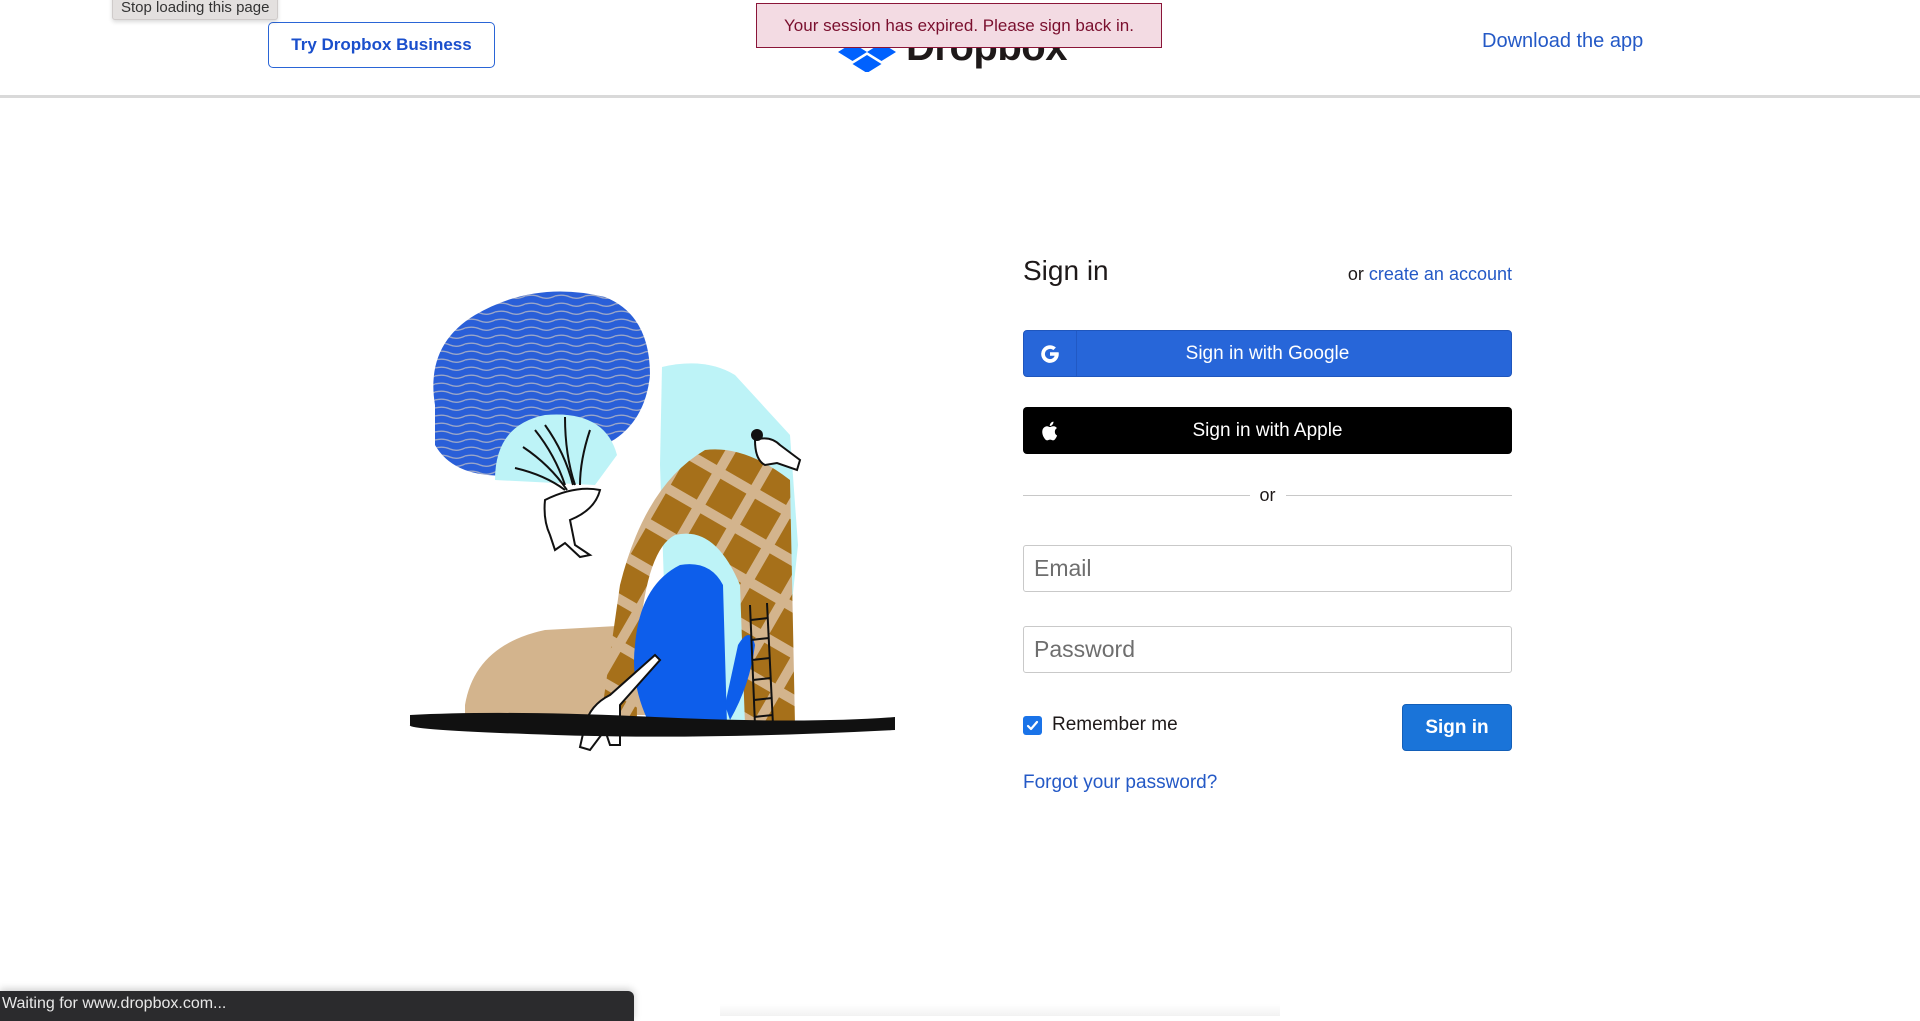 The width and height of the screenshot is (1920, 1021). I want to click on remember-me-row: Remember me, so click(1100, 725).